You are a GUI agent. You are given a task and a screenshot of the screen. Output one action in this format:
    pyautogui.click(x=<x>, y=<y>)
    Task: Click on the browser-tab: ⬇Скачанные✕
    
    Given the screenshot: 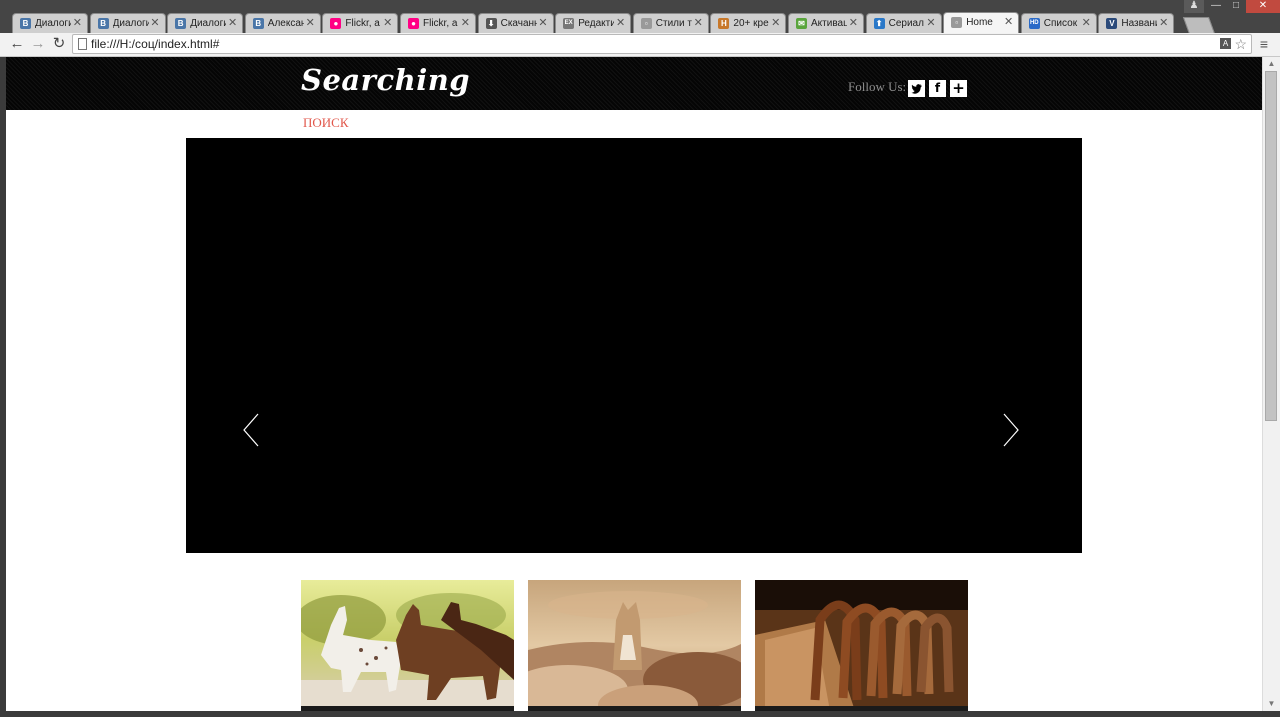 What is the action you would take?
    pyautogui.click(x=515, y=23)
    